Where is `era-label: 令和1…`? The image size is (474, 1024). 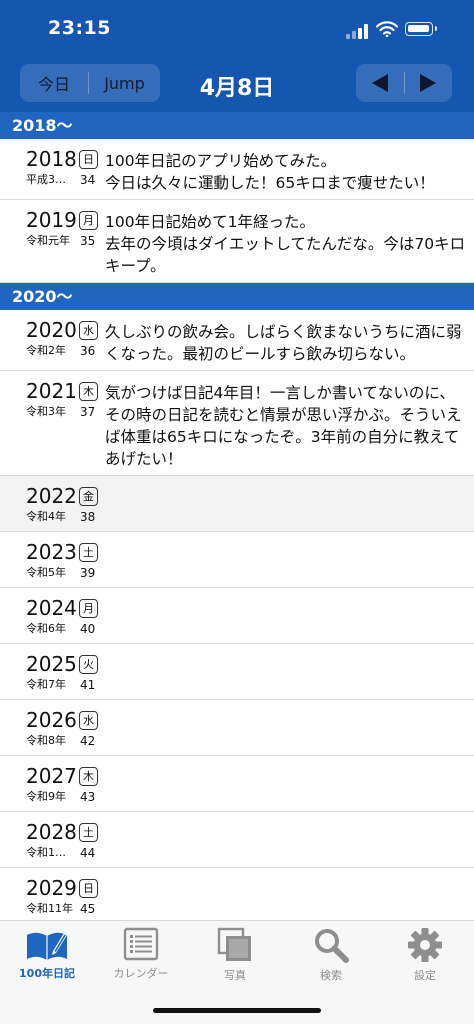 era-label: 令和1… is located at coordinates (46, 852).